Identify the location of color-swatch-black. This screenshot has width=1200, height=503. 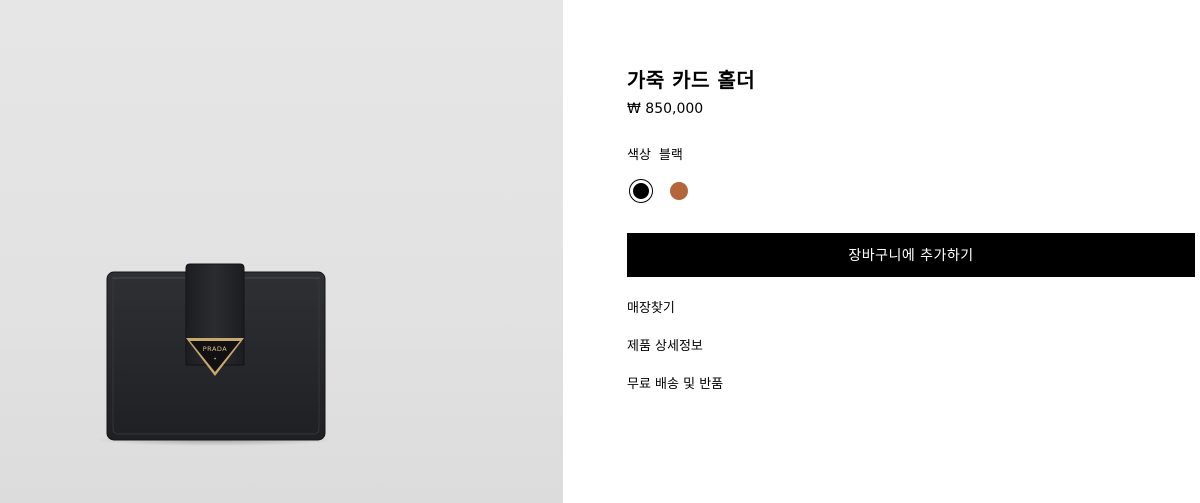
(641, 191).